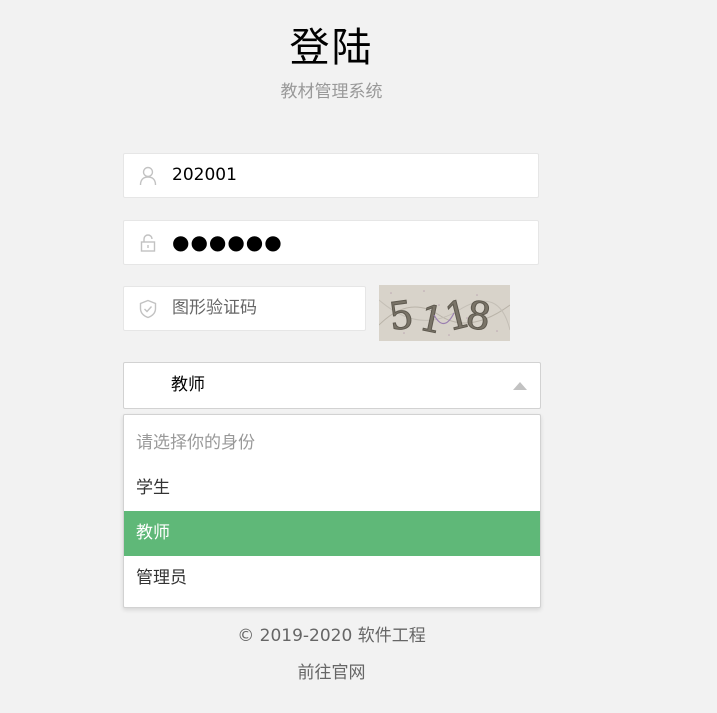 Image resolution: width=717 pixels, height=713 pixels. What do you see at coordinates (331, 242) in the screenshot?
I see `password-field: ●●●●●●` at bounding box center [331, 242].